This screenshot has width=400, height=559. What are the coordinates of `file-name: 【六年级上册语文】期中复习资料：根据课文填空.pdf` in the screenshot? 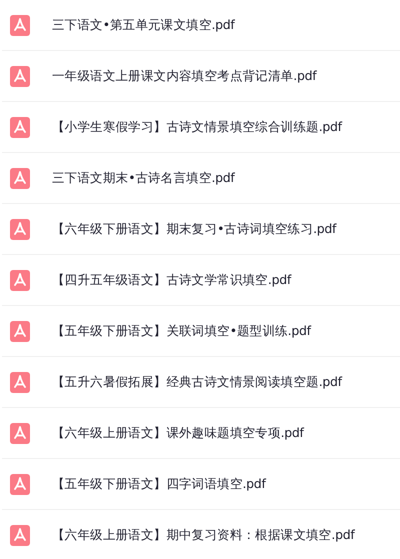 It's located at (203, 535).